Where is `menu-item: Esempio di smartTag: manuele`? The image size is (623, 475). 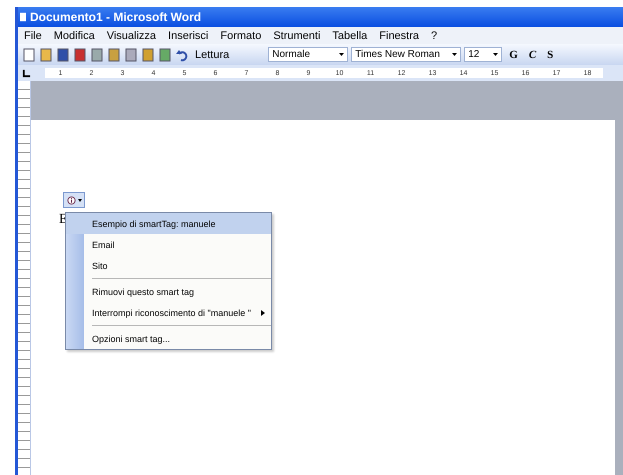
menu-item: Esempio di smartTag: manuele is located at coordinates (168, 223).